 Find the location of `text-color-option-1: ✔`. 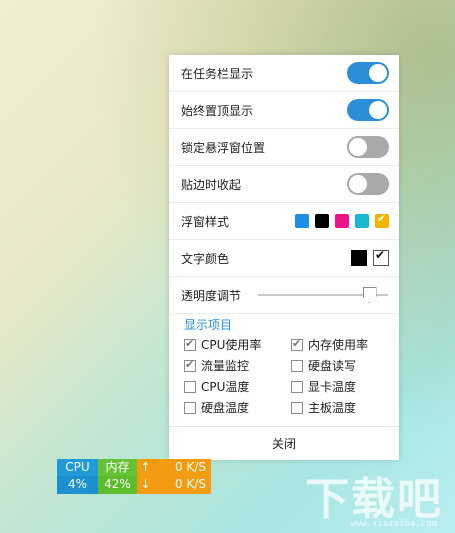

text-color-option-1: ✔ is located at coordinates (381, 257).